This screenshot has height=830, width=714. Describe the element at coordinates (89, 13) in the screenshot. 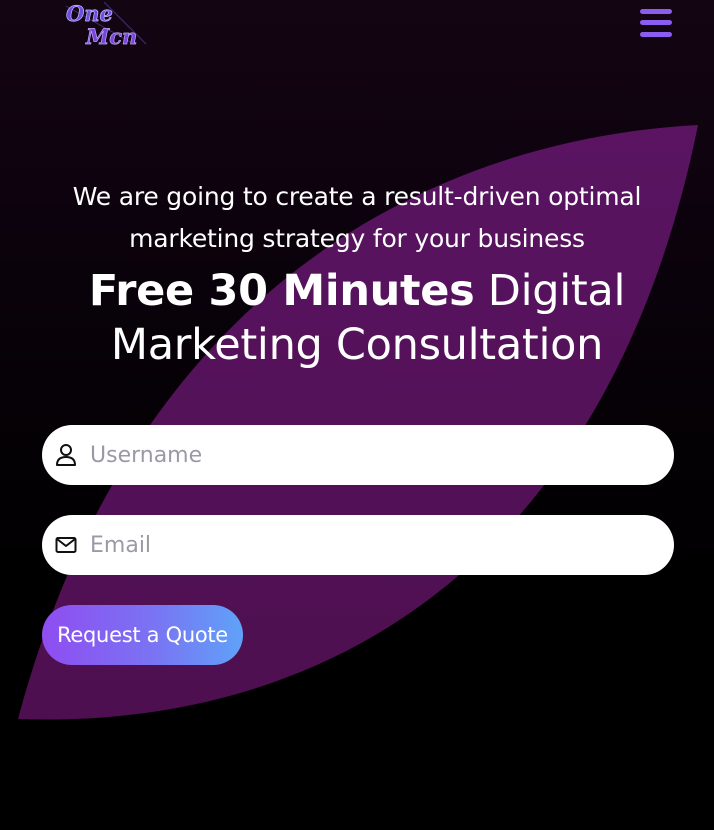

I see `logo-text-line1: One` at that location.